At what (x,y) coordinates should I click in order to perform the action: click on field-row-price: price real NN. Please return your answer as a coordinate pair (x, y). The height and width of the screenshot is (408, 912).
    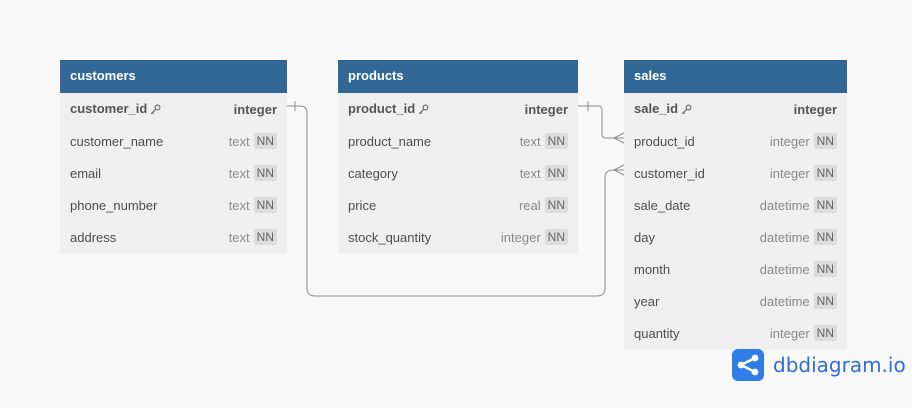
    Looking at the image, I should click on (458, 205).